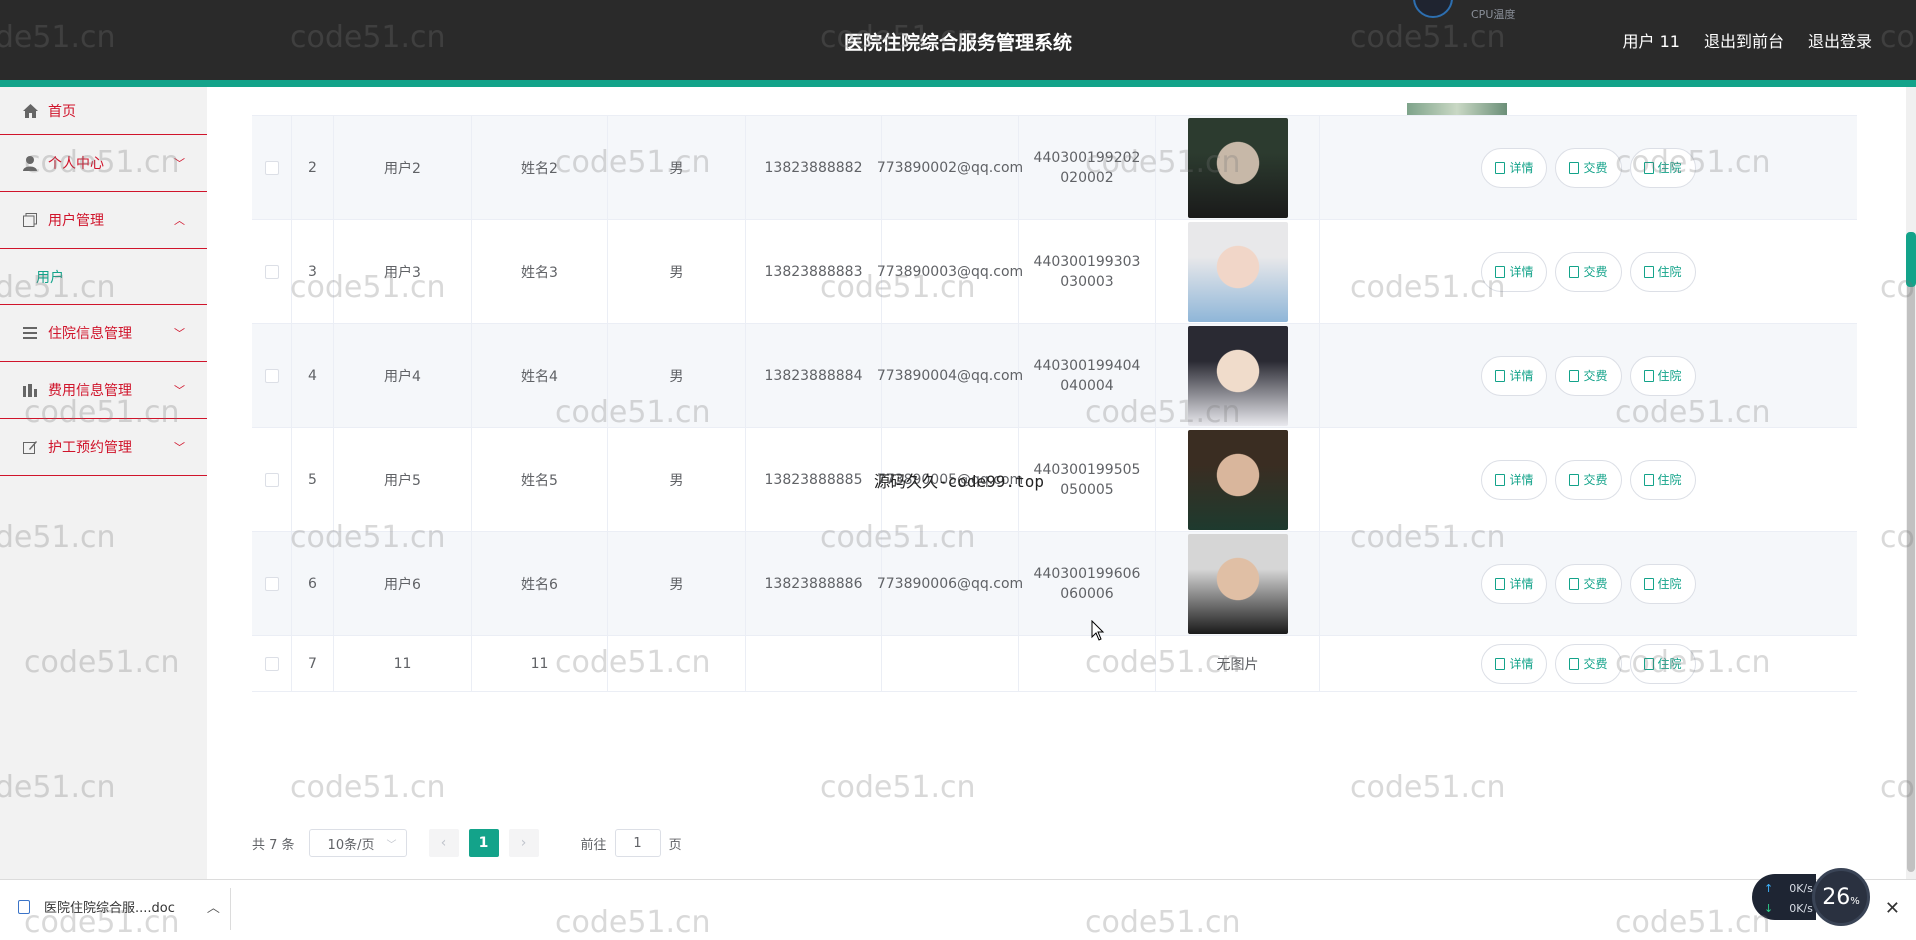  I want to click on username-text: 用户5, so click(402, 480).